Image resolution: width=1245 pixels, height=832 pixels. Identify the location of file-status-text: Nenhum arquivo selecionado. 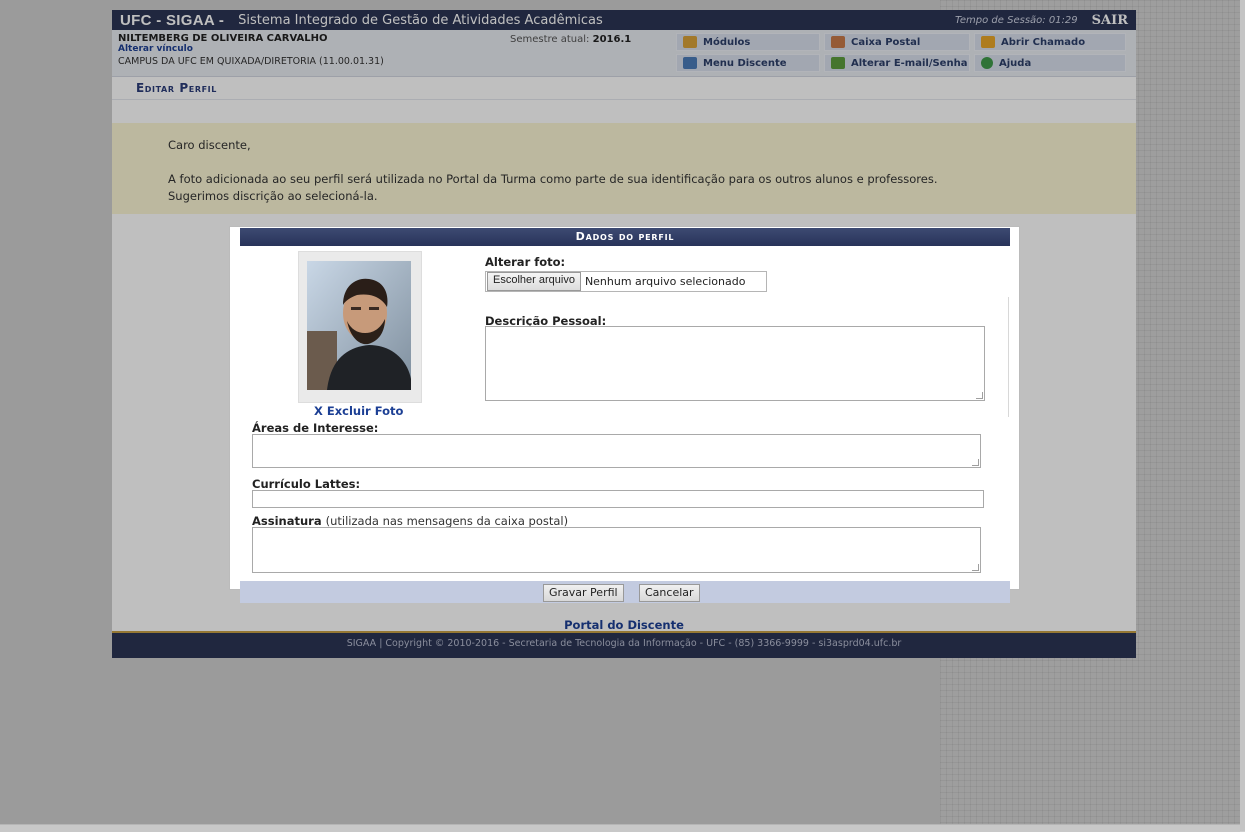
(665, 281).